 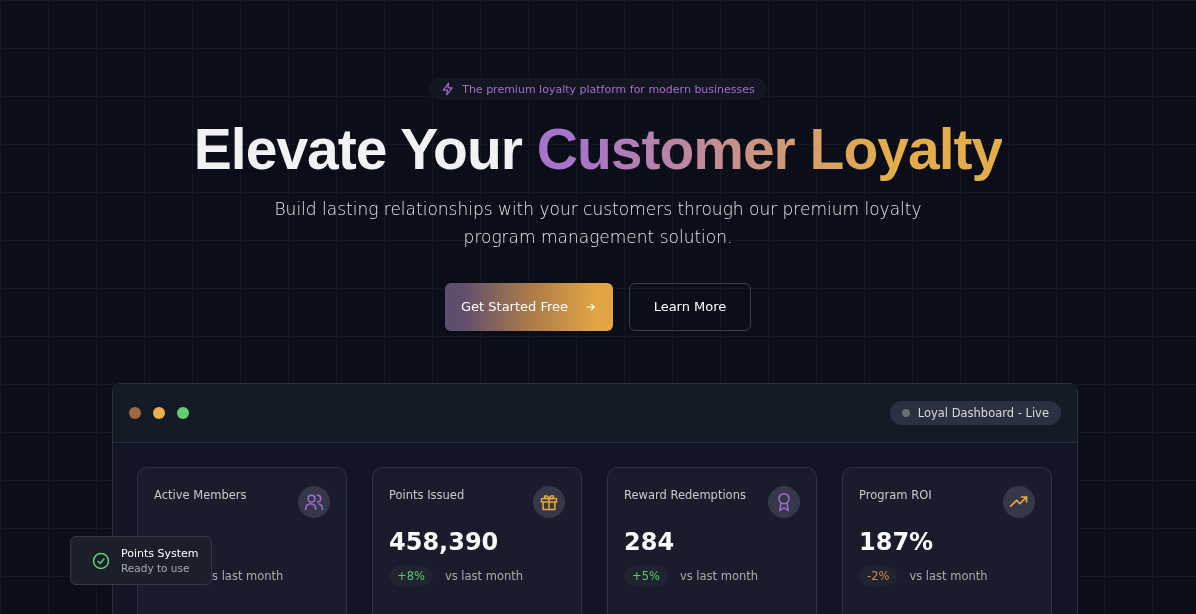 What do you see at coordinates (314, 502) in the screenshot?
I see `users-icon` at bounding box center [314, 502].